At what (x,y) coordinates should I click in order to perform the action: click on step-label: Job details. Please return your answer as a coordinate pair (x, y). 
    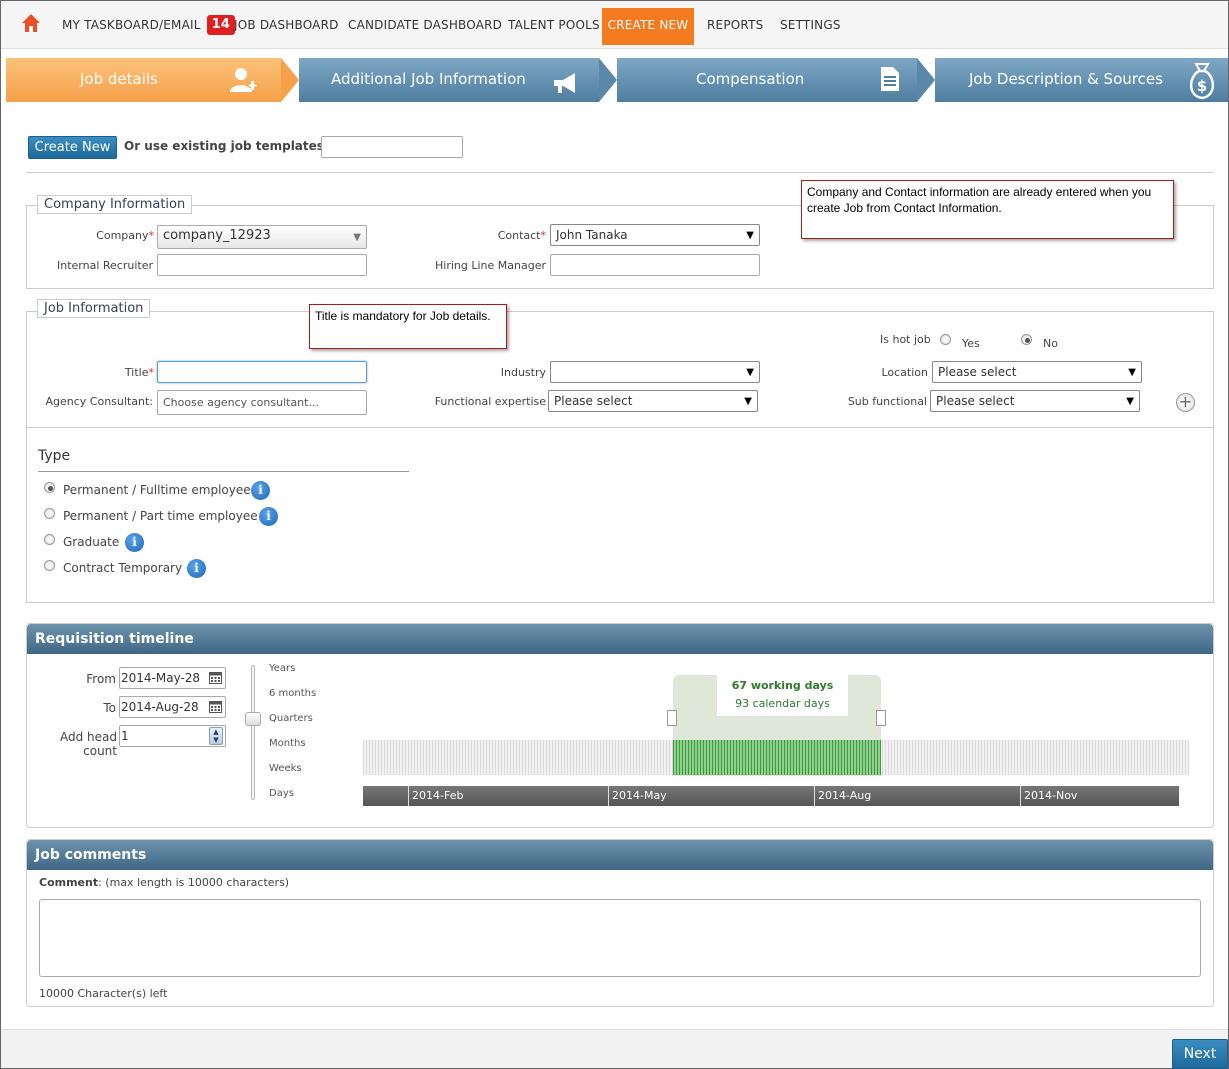
    Looking at the image, I should click on (119, 79).